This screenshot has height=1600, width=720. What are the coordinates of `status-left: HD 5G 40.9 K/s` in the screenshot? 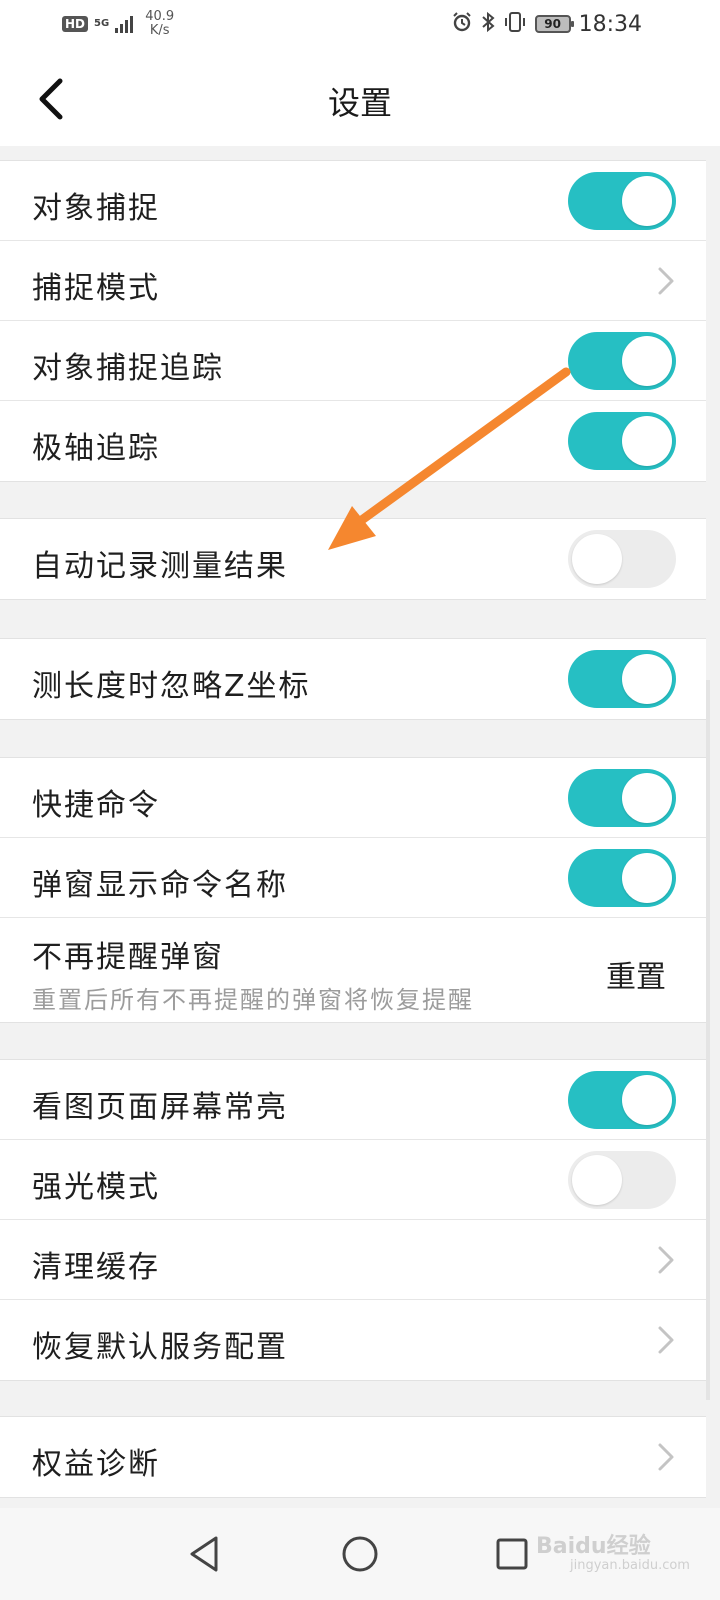 It's located at (118, 24).